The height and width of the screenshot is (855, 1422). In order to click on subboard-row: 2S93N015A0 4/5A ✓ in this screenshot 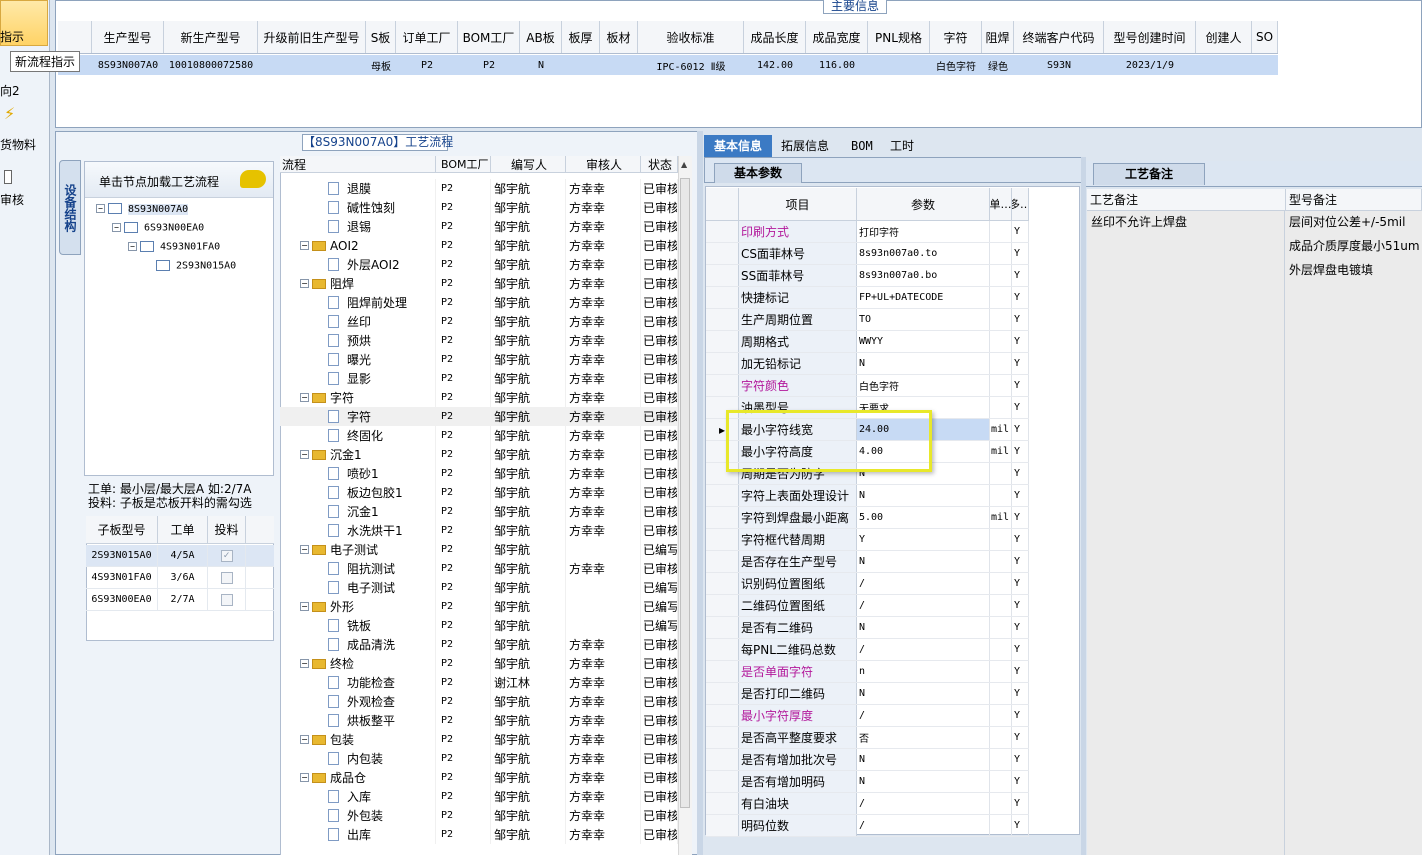, I will do `click(180, 556)`.